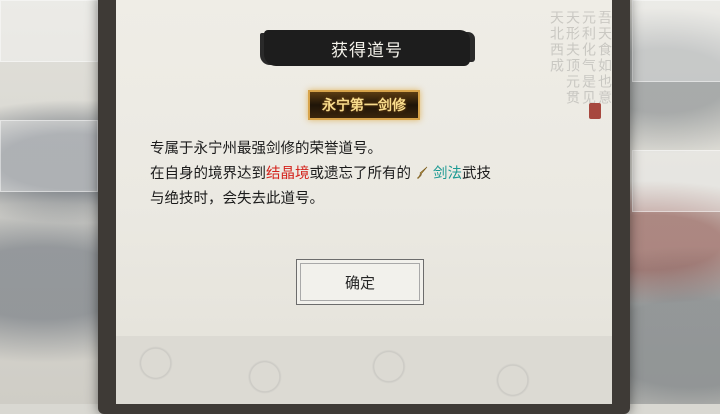 Image resolution: width=720 pixels, height=414 pixels. I want to click on title-badge: 永宁第一剑修, so click(364, 105).